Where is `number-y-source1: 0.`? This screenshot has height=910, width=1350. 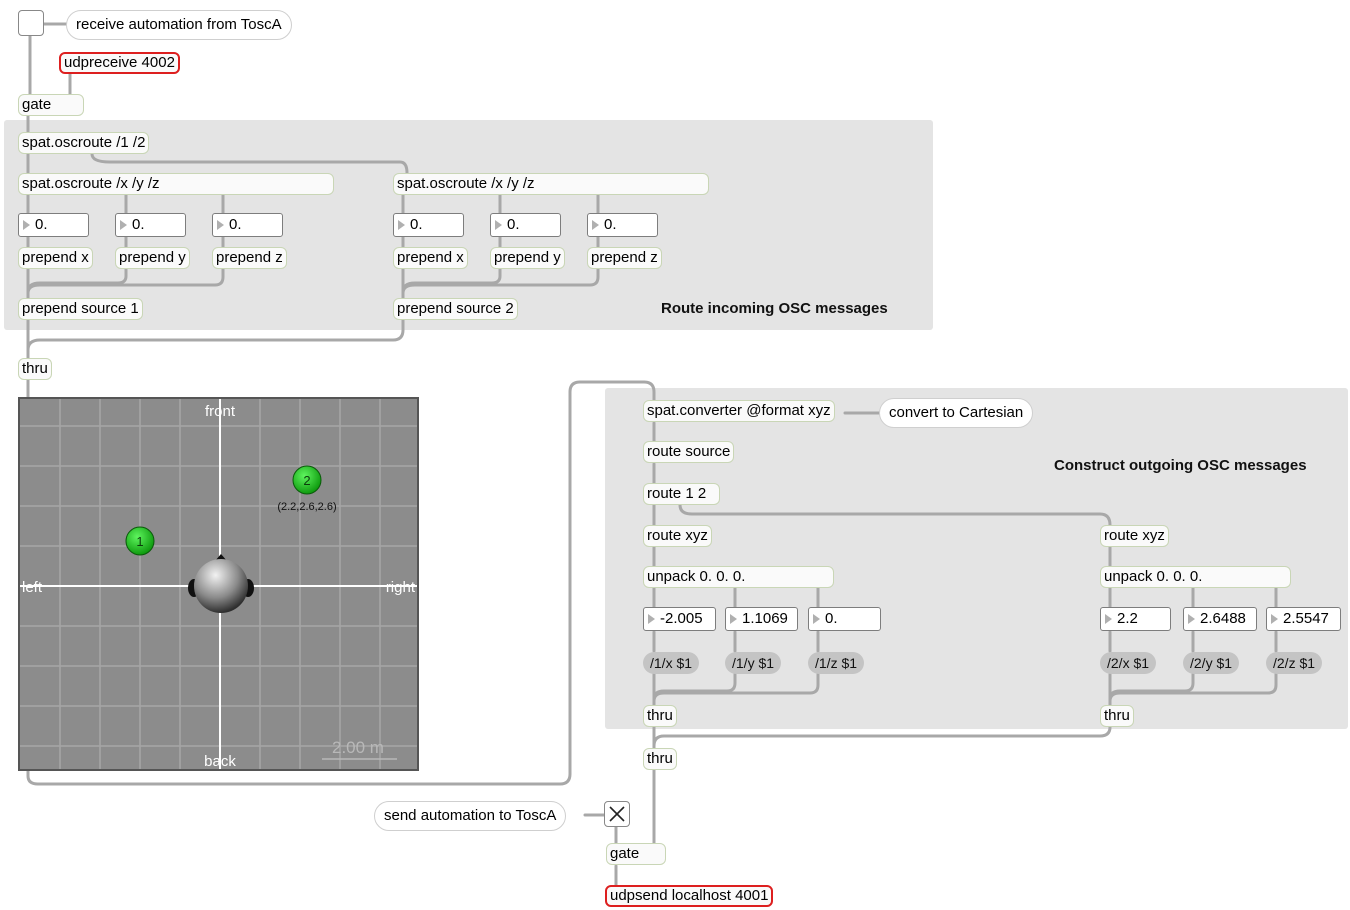
number-y-source1: 0. is located at coordinates (150, 225).